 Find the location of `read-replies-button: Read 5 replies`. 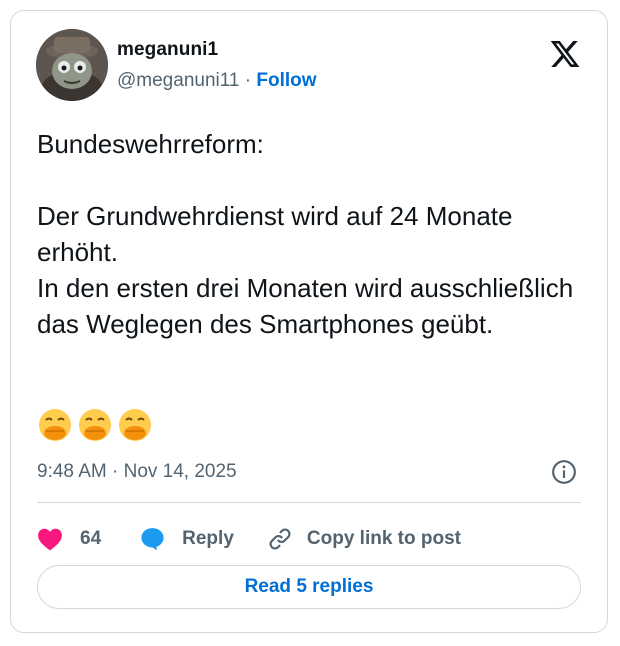

read-replies-button: Read 5 replies is located at coordinates (309, 587).